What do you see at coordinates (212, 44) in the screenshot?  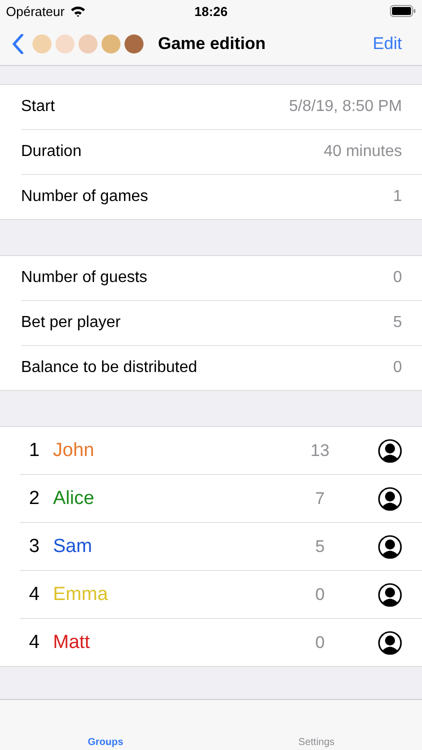 I see `nav-title: Game edition` at bounding box center [212, 44].